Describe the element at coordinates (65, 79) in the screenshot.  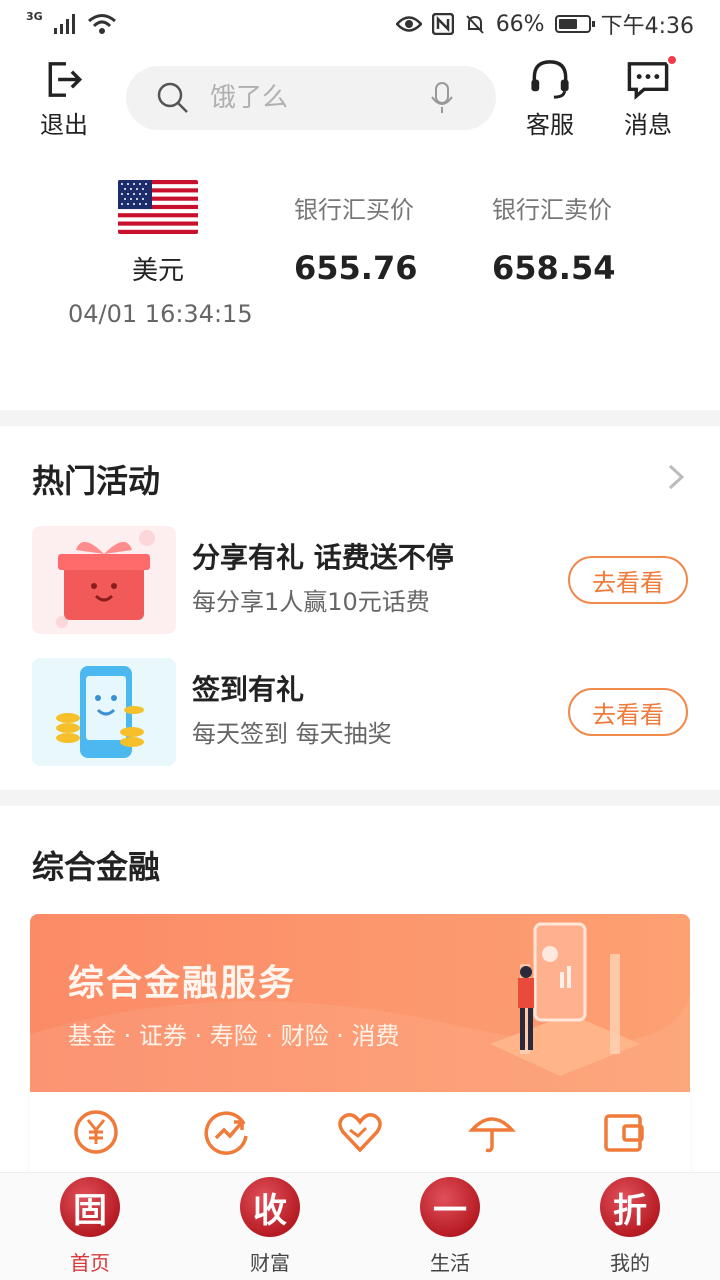
I see `logout-icon` at that location.